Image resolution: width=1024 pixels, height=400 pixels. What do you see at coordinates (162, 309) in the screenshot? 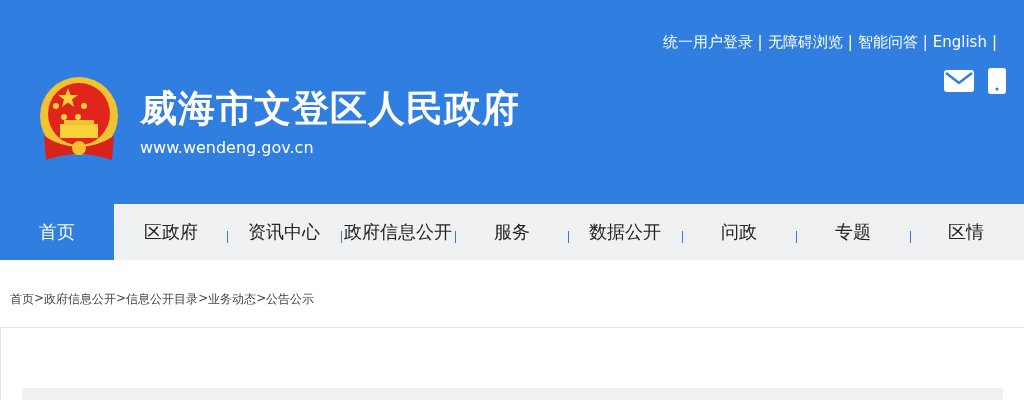
I see `breadcrumb-link: 信息公开目录` at bounding box center [162, 309].